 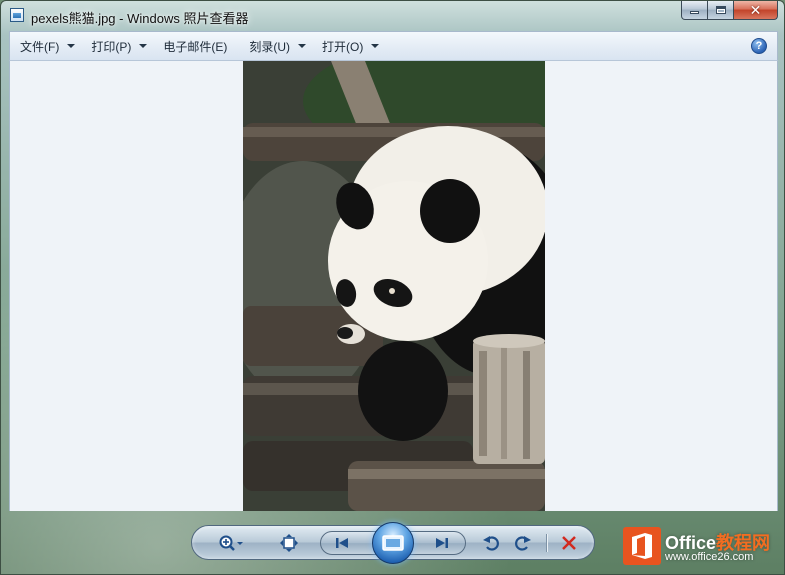 What do you see at coordinates (709, 557) in the screenshot?
I see `watermark-url: www.office26.com` at bounding box center [709, 557].